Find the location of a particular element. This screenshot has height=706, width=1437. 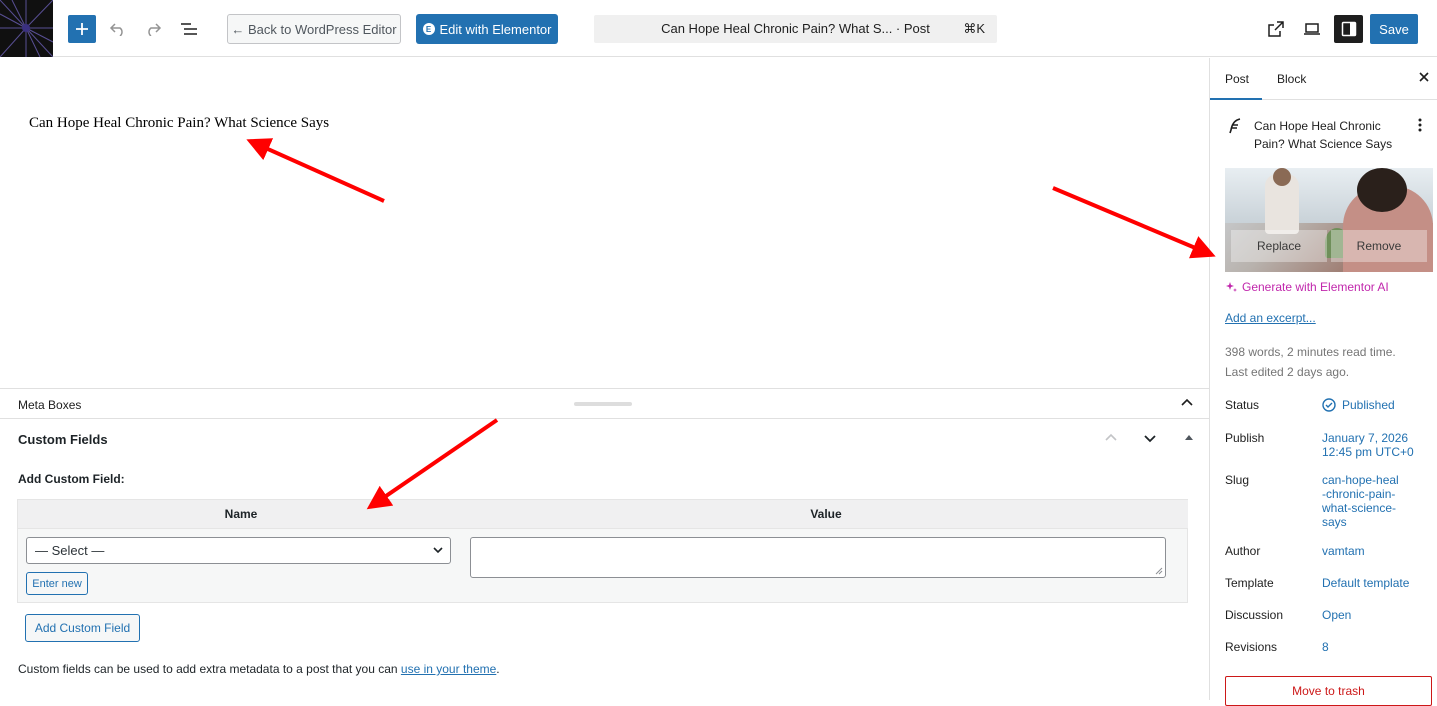

value-column-header: Value is located at coordinates (826, 514).